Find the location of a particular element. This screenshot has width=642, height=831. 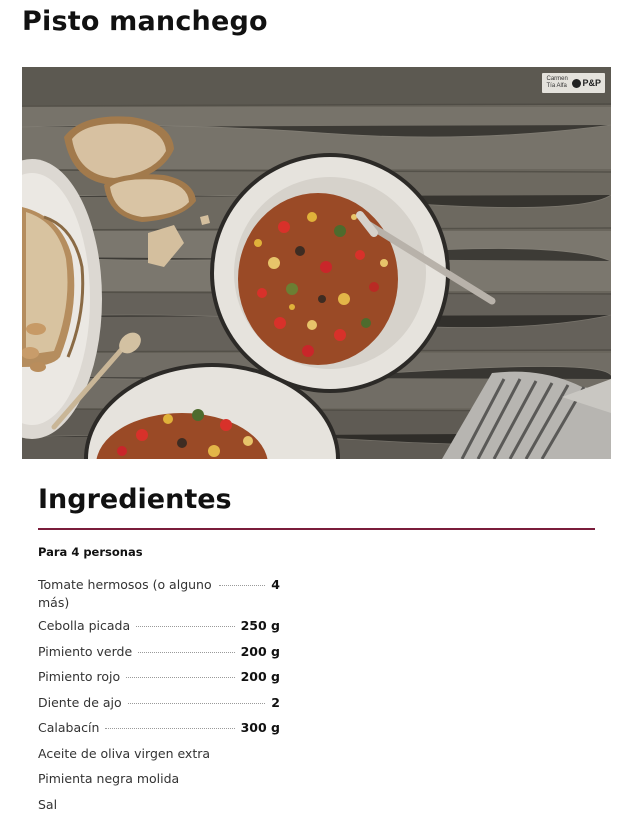

ingredient-item-tomate: Tomate hermosos (o alguno más) 4 is located at coordinates (159, 593).